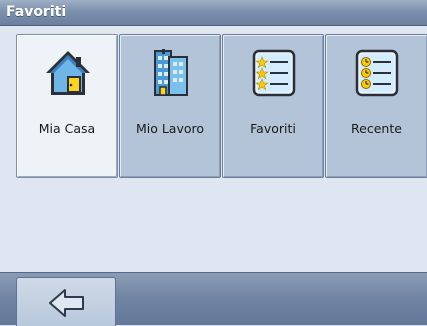 The width and height of the screenshot is (427, 326). What do you see at coordinates (67, 106) in the screenshot?
I see `tile-home: Mia Casa` at bounding box center [67, 106].